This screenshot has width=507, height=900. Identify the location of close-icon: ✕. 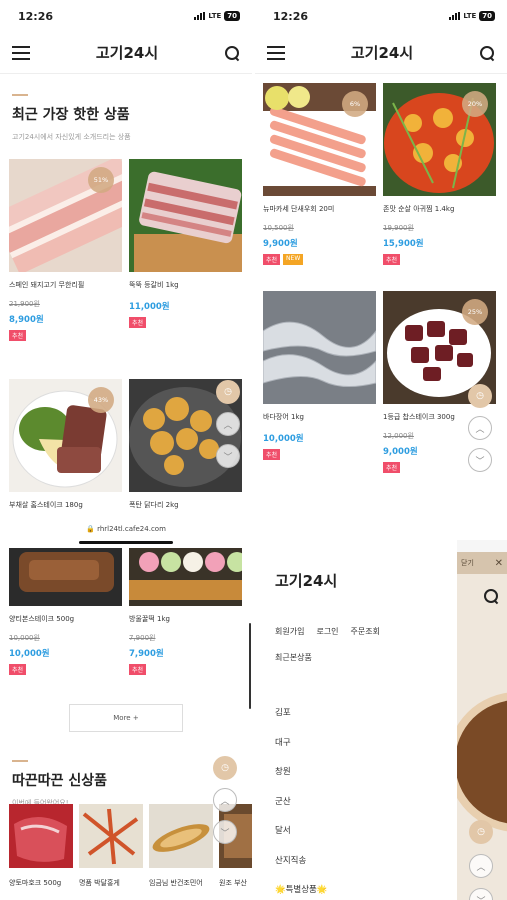
(499, 563).